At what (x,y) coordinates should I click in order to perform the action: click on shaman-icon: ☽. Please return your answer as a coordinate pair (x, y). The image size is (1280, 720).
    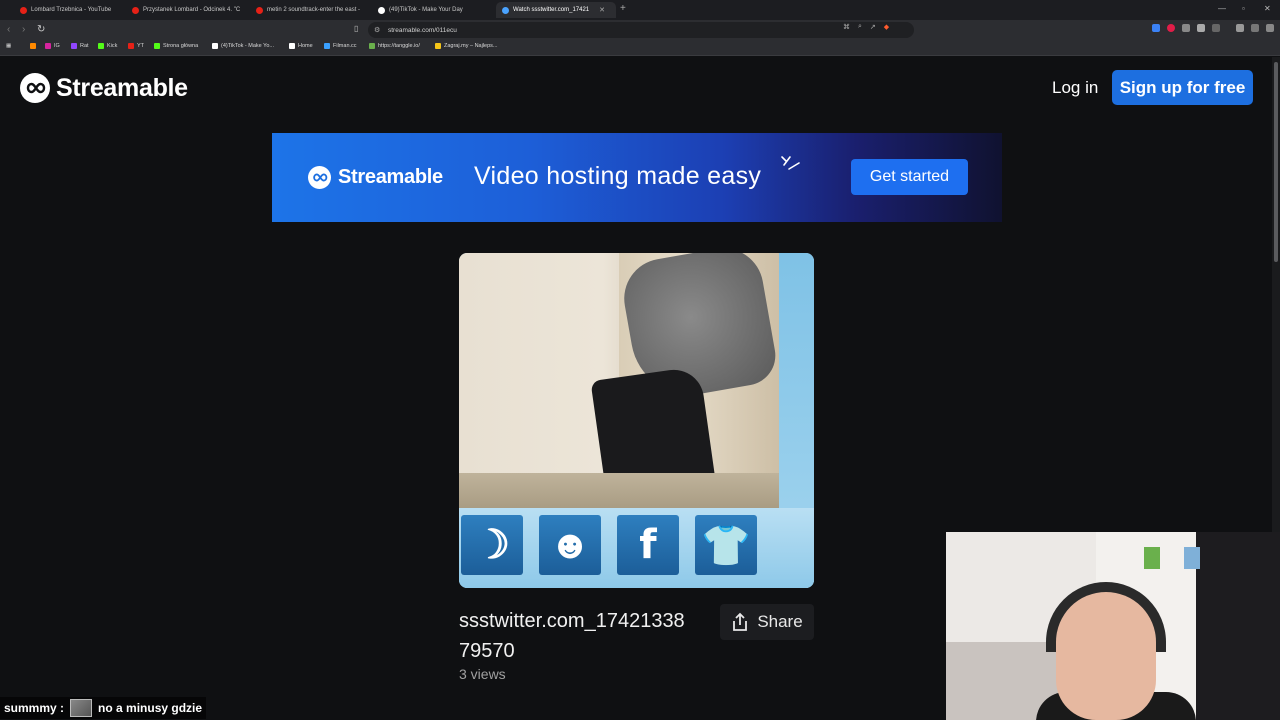
    Looking at the image, I should click on (492, 545).